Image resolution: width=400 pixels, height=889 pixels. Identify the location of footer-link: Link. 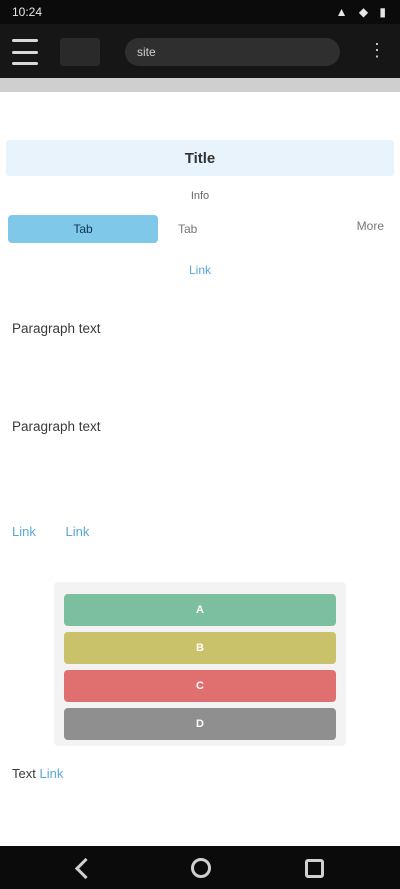
(51, 773).